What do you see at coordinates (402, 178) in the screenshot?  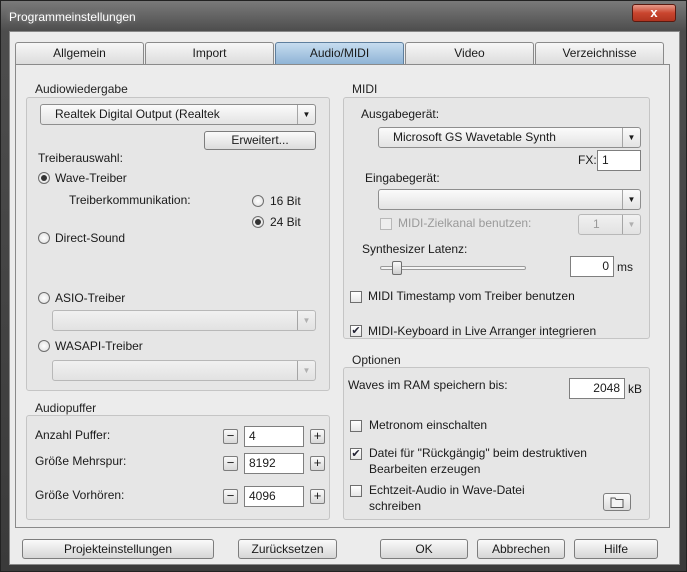 I see `eingabegeraet-label: Eingabegerät:` at bounding box center [402, 178].